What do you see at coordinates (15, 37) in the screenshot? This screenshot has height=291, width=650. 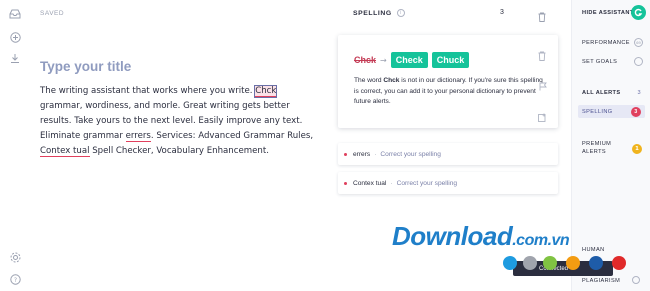 I see `new-document-icon` at bounding box center [15, 37].